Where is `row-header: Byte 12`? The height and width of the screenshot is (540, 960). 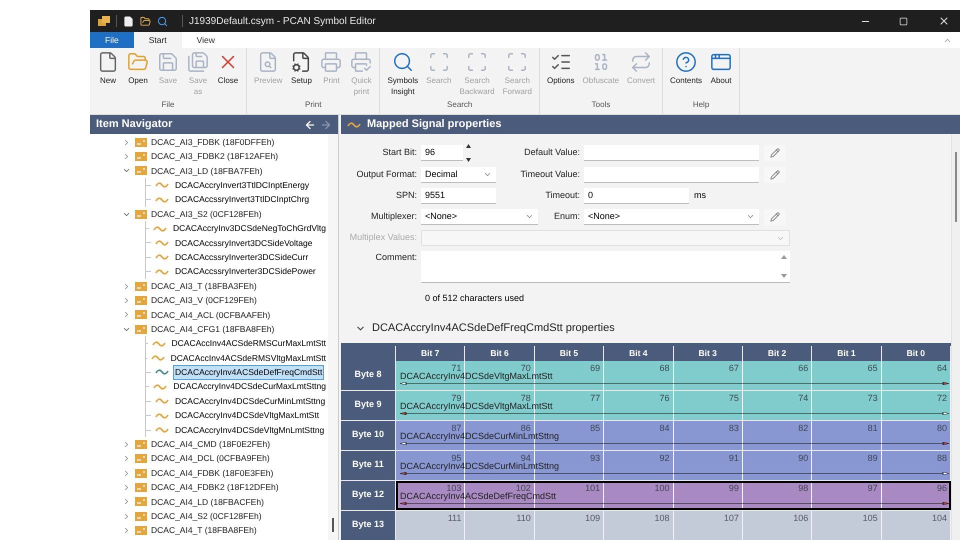
row-header: Byte 12 is located at coordinates (368, 495).